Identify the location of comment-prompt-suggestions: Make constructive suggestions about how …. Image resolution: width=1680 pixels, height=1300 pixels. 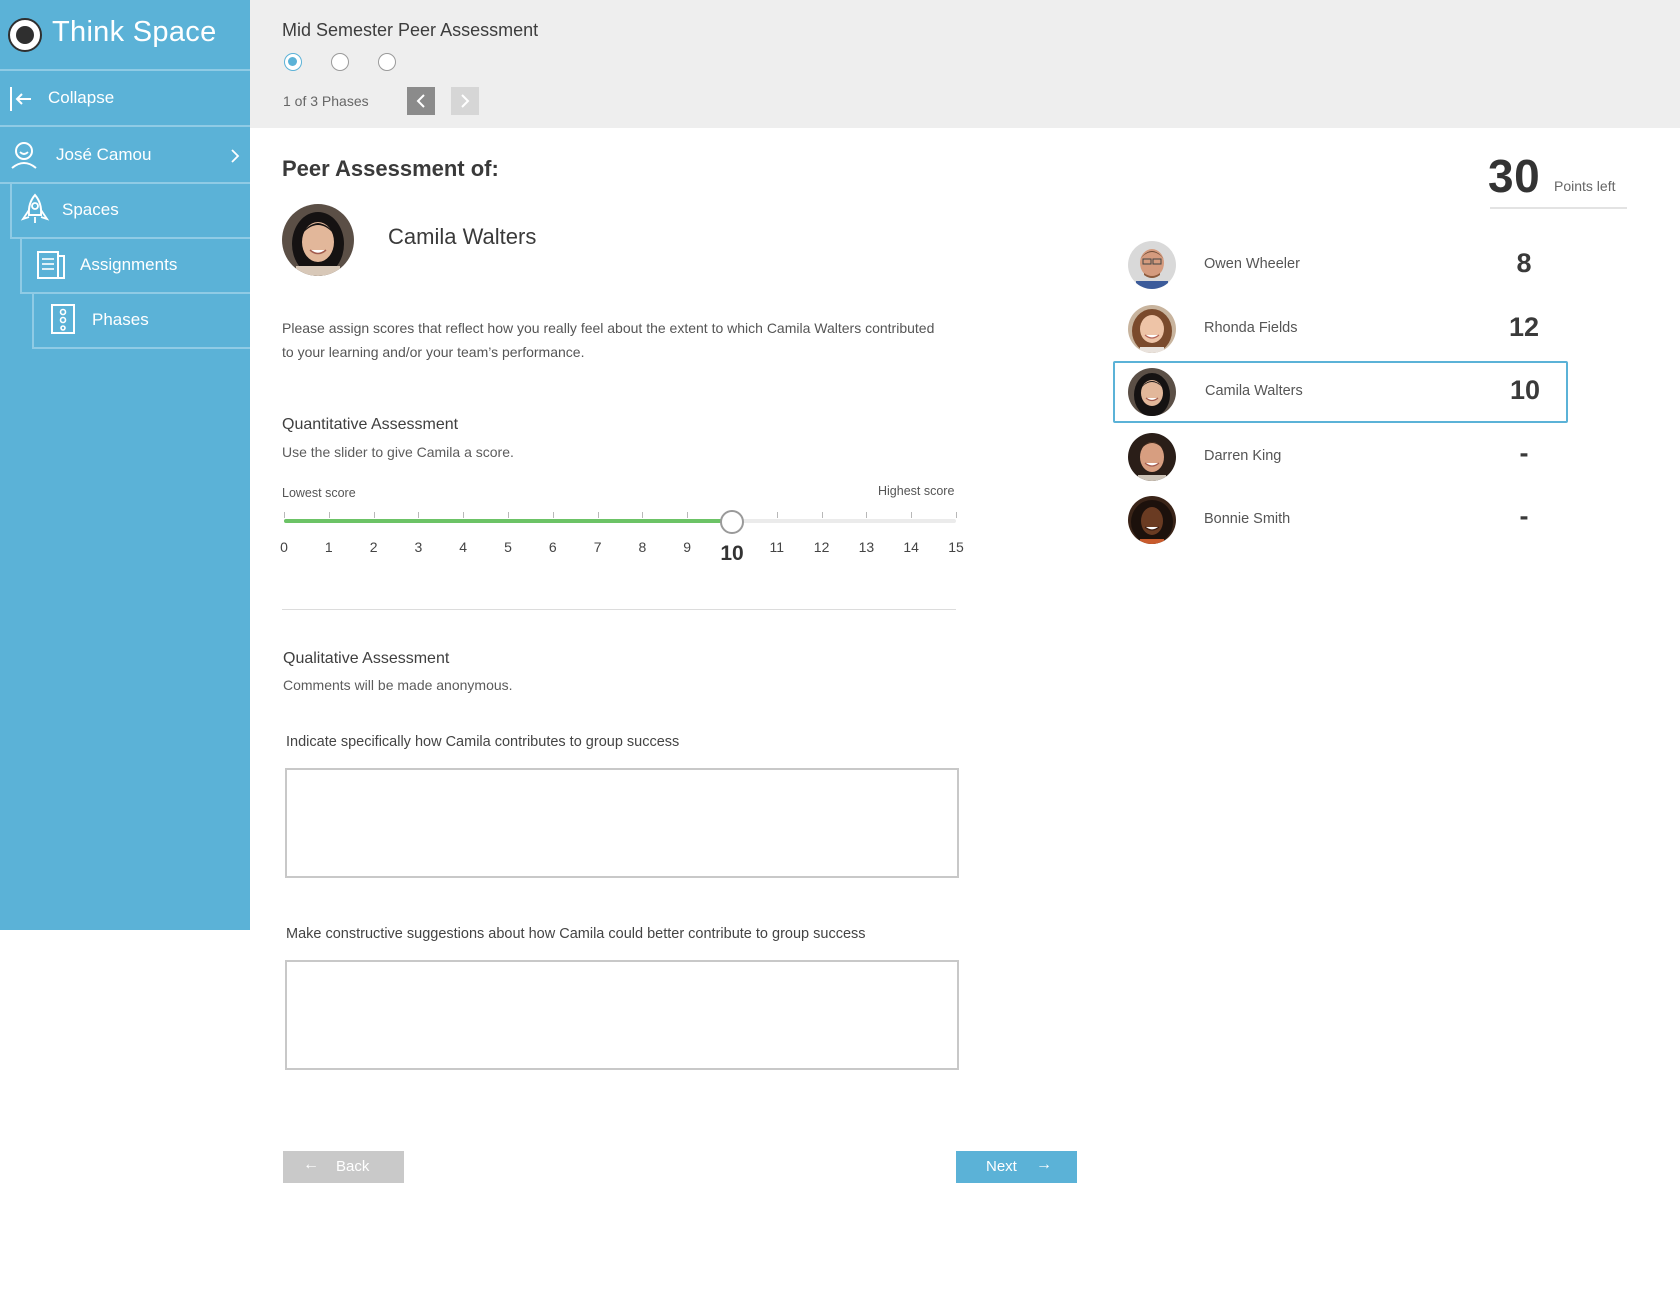
(576, 934).